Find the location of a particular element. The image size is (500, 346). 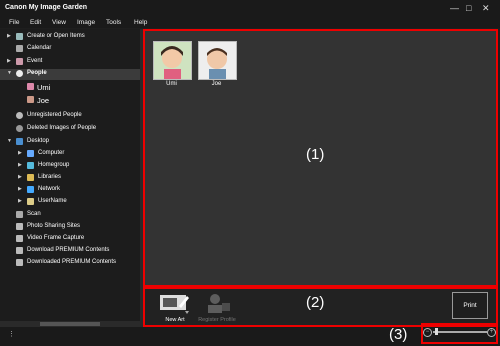

sidebar-item-photo-sharing-sites: Photo Sharing Sites is located at coordinates (70, 227).